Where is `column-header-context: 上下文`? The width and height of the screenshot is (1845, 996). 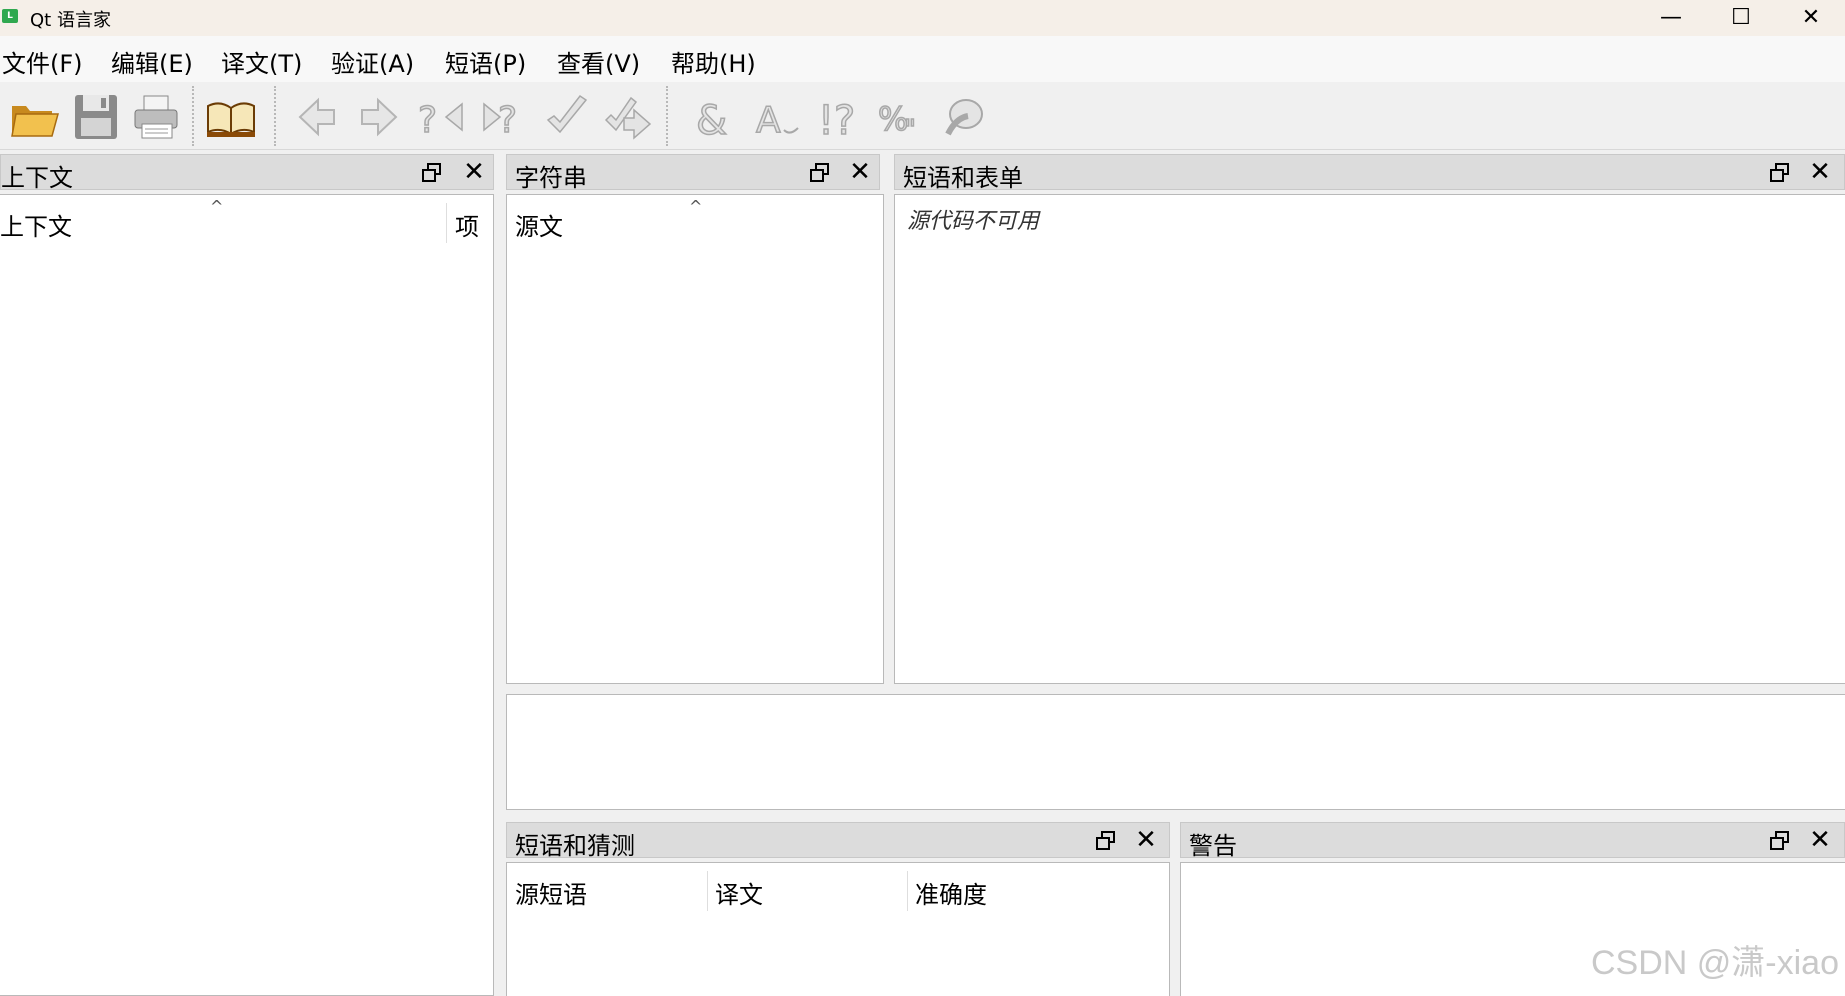
column-header-context: 上下文 is located at coordinates (36, 224).